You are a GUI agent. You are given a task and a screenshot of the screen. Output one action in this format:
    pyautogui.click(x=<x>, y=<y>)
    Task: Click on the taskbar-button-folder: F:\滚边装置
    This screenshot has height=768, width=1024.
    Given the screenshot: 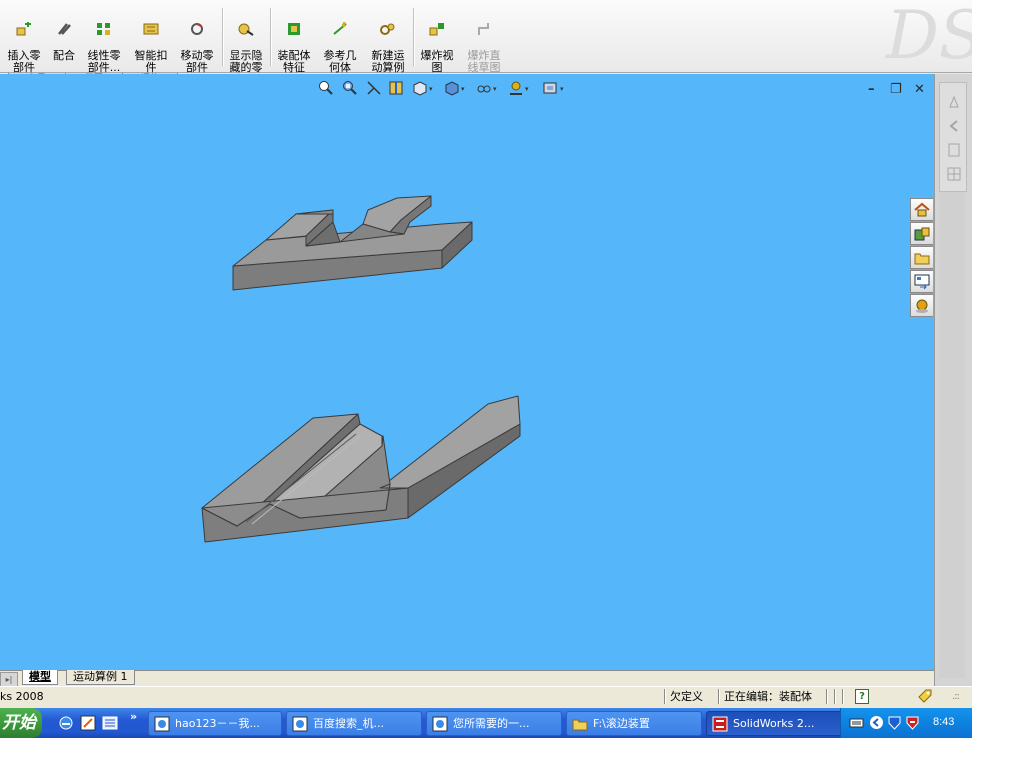 What is the action you would take?
    pyautogui.click(x=634, y=723)
    